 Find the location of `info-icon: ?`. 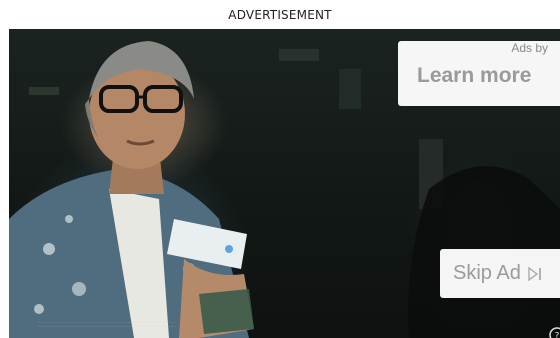

info-icon: ? is located at coordinates (554, 332).